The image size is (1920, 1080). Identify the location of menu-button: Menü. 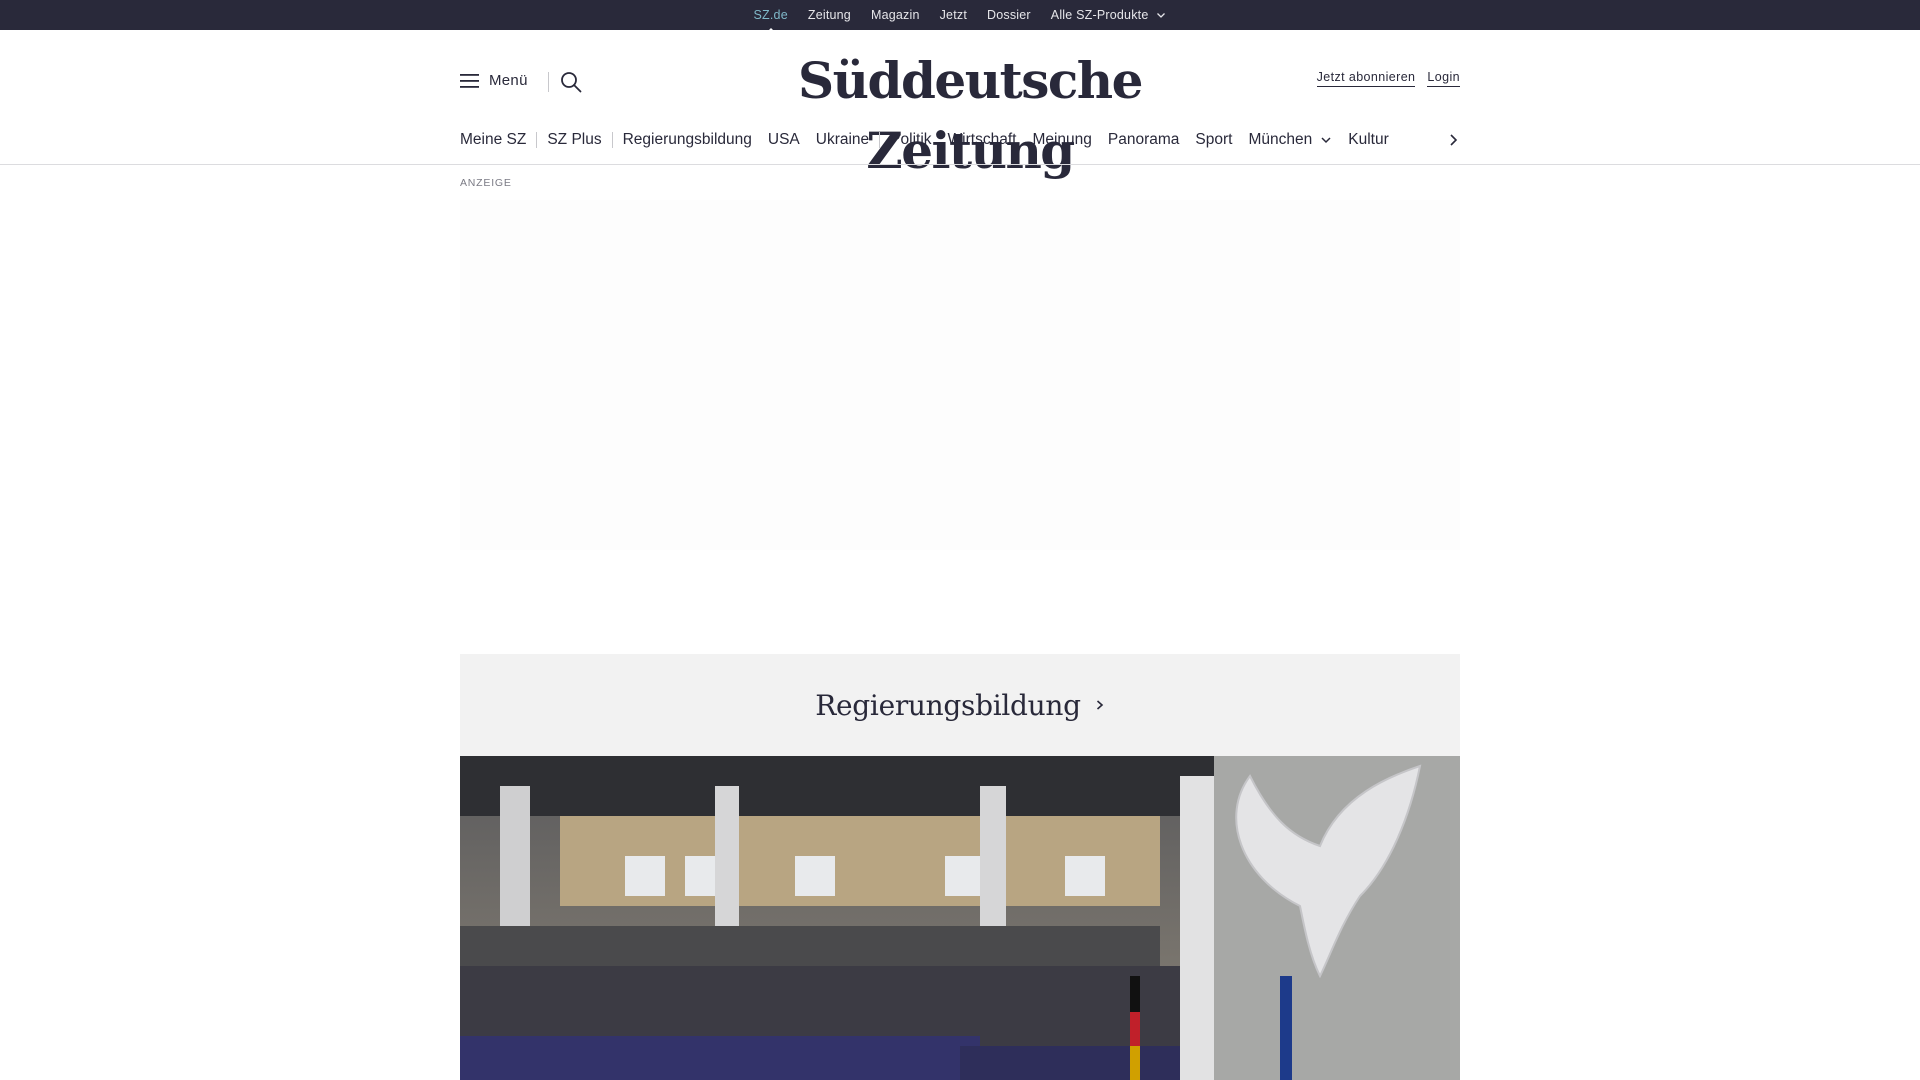
(494, 80).